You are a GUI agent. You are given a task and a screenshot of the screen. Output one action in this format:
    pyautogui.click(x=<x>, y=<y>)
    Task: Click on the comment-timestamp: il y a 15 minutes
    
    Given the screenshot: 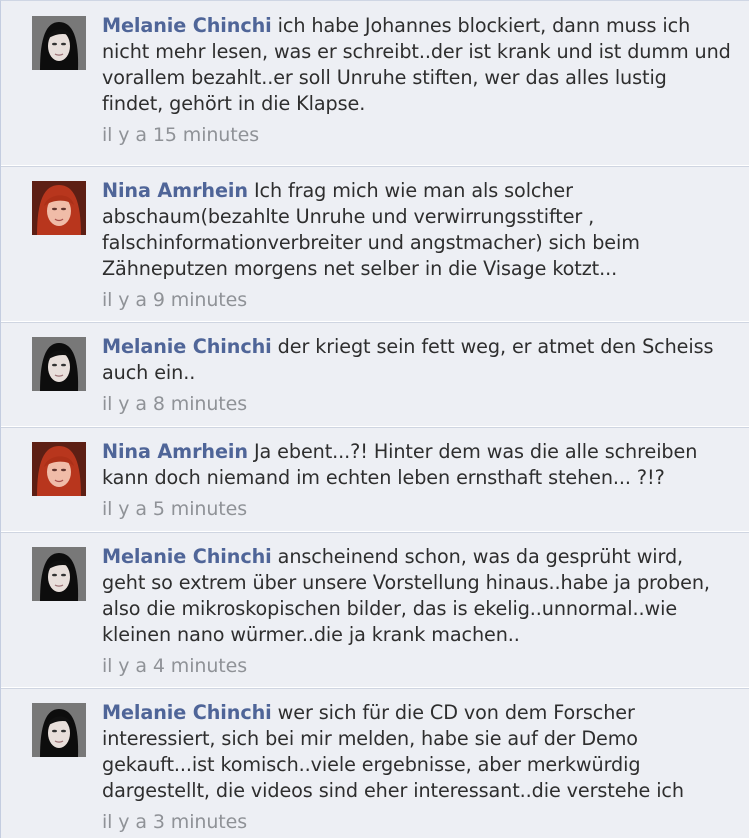 What is the action you would take?
    pyautogui.click(x=417, y=135)
    